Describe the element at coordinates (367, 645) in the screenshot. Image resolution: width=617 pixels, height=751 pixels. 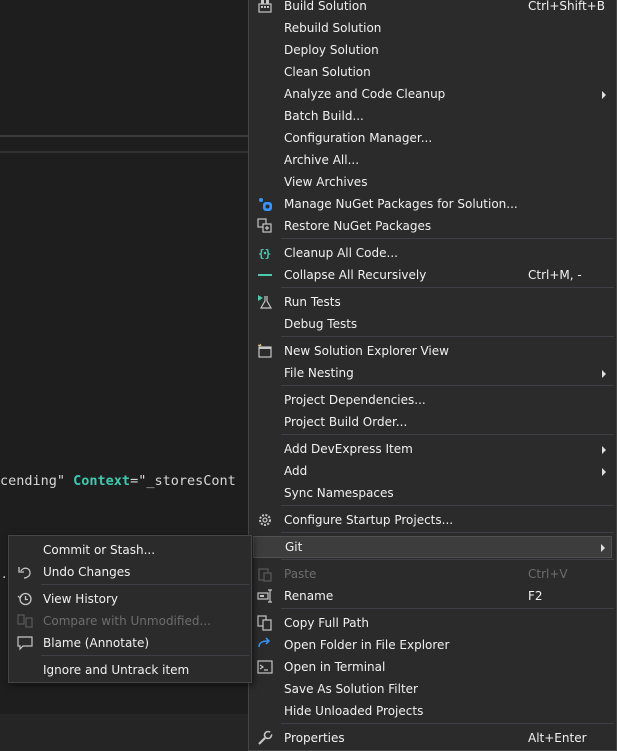
I see `menu-item-label: Open Folder in File Explorer` at that location.